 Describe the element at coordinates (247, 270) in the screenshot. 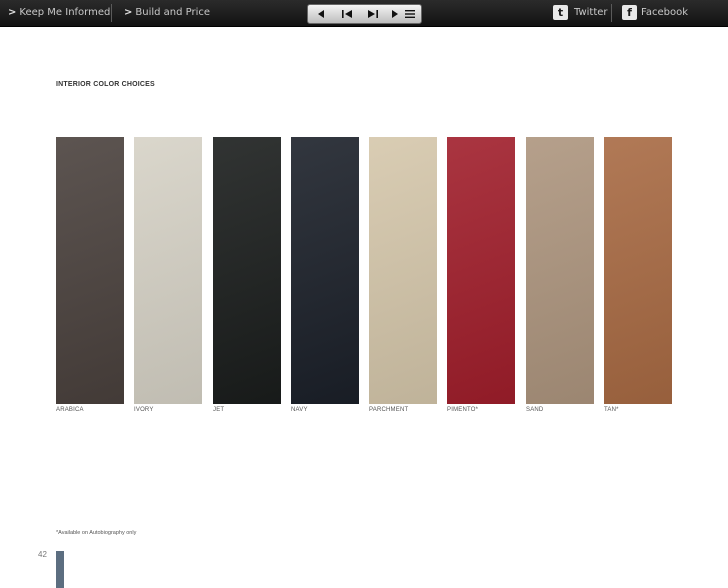

I see `swatch-jet` at that location.